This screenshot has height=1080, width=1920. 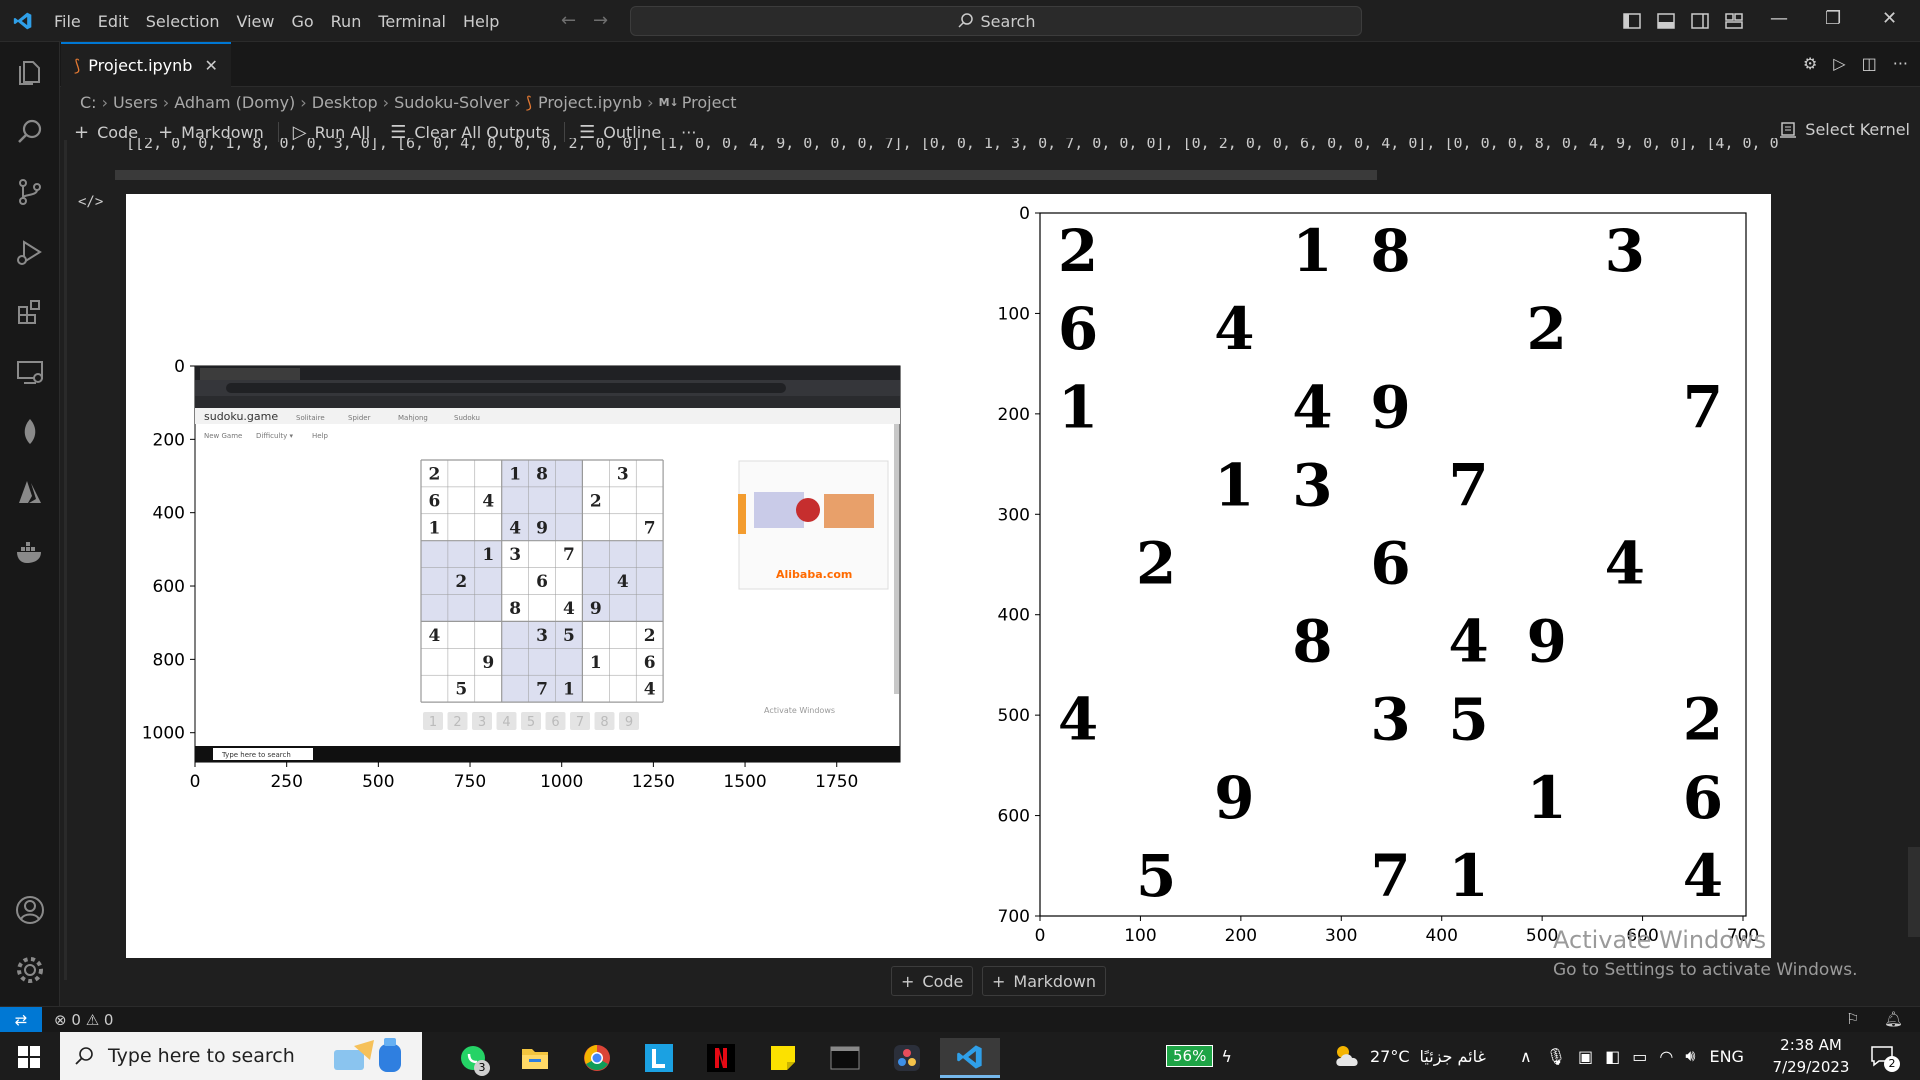 What do you see at coordinates (1526, 1056) in the screenshot?
I see `show-hidden-icons-chevron-icon: ∧` at bounding box center [1526, 1056].